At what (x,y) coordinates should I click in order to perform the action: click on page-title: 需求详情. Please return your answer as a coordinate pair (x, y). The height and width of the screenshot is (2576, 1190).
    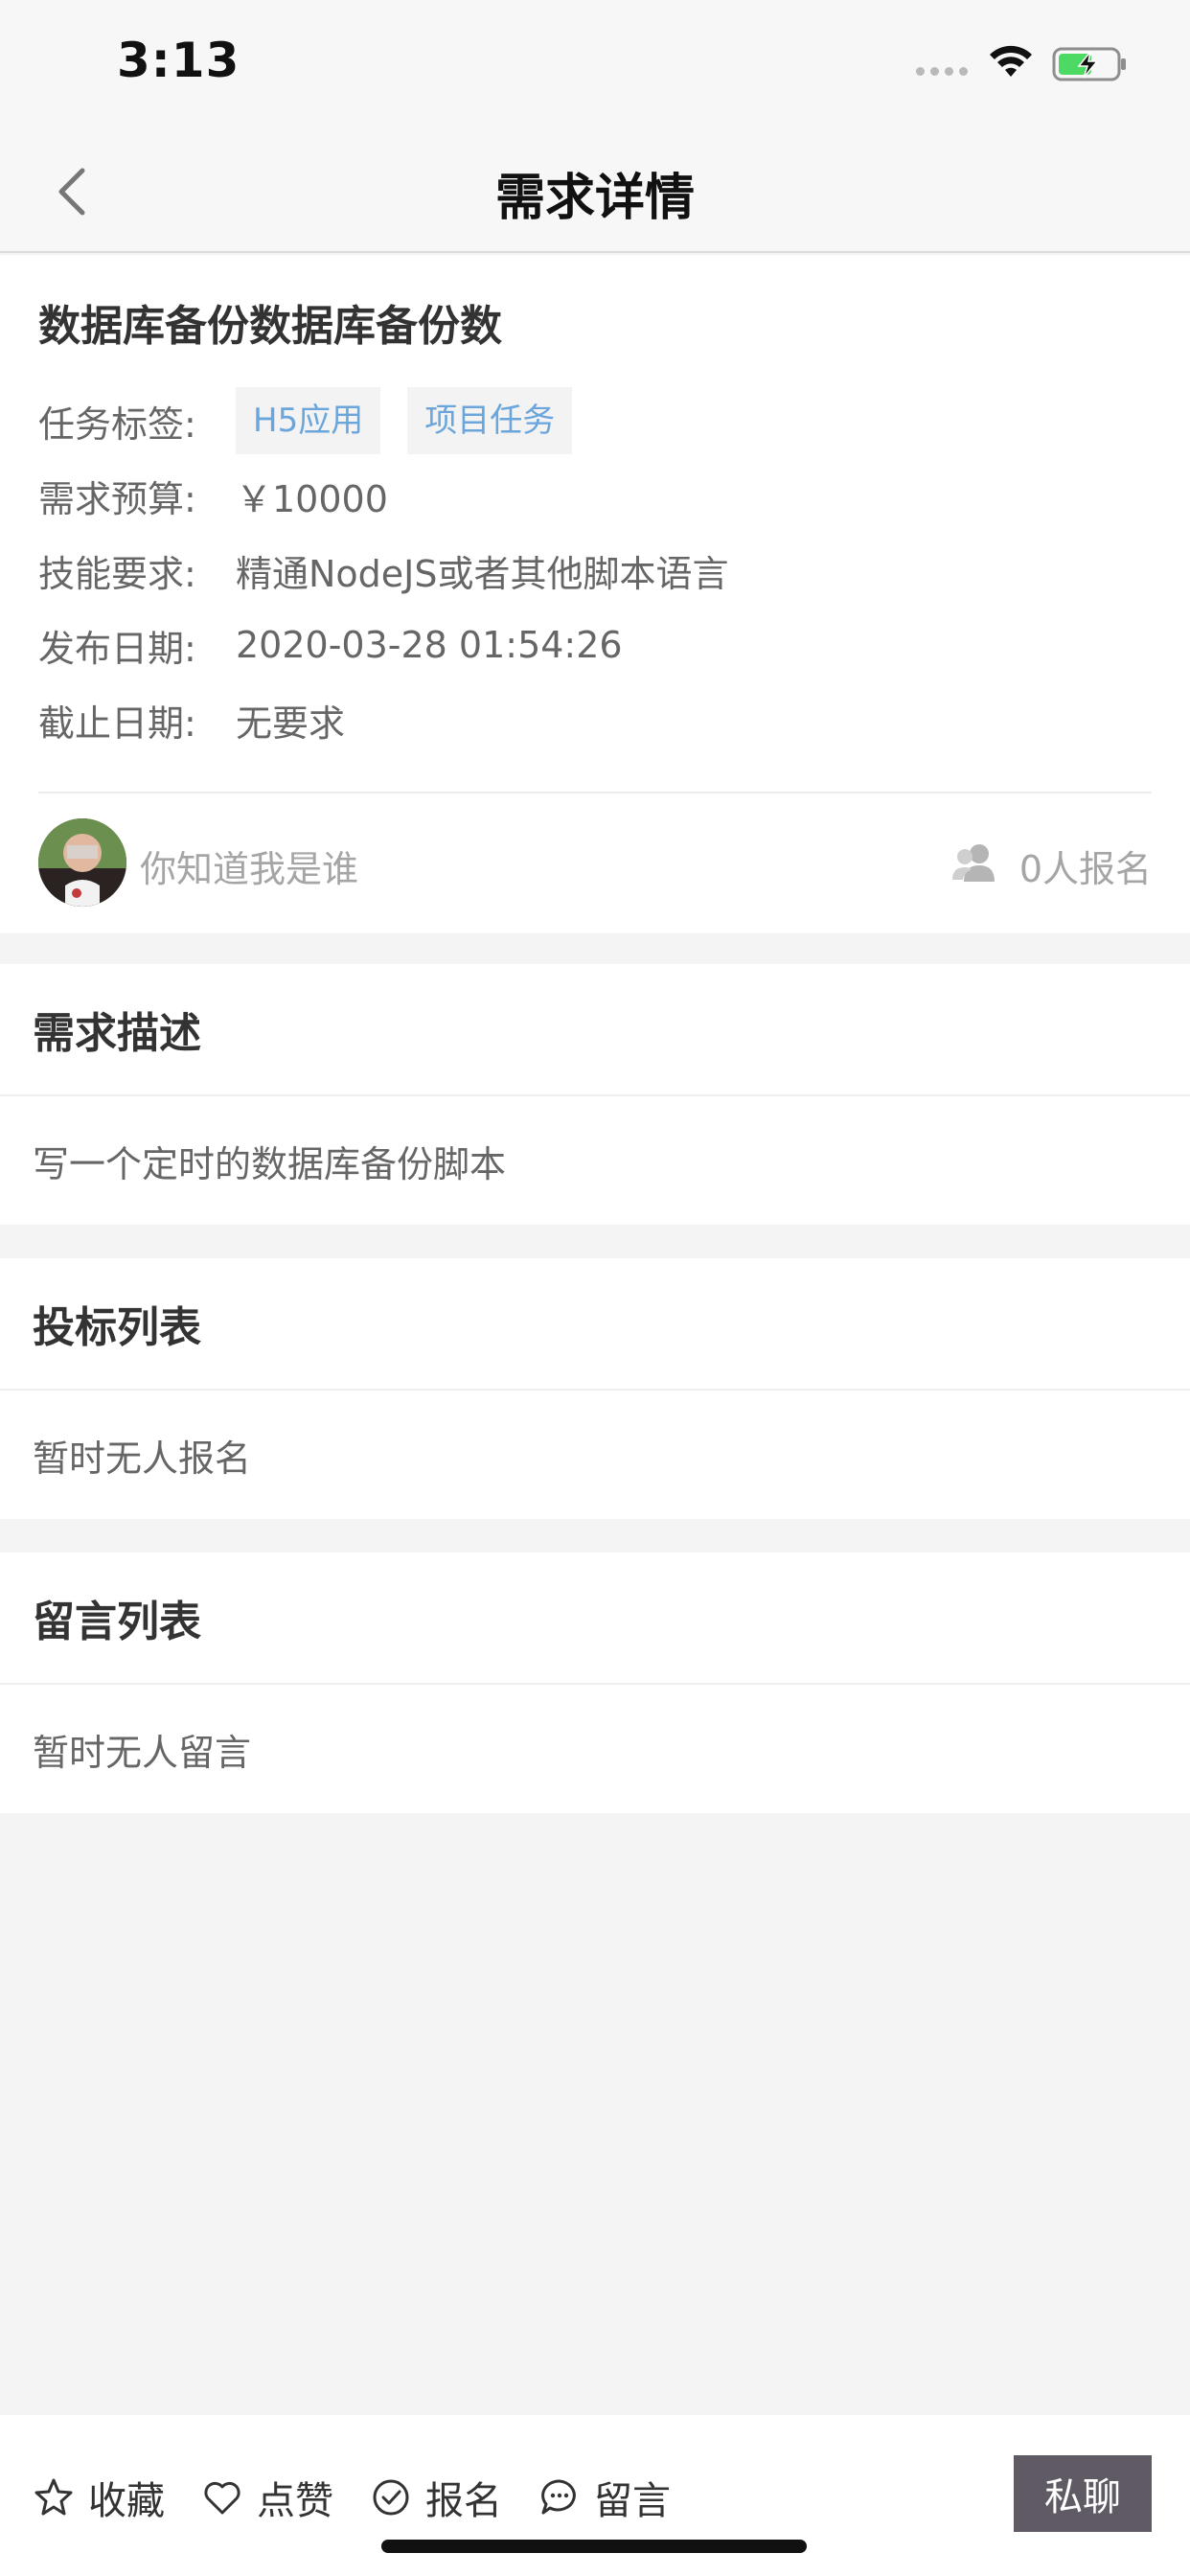
    Looking at the image, I should click on (594, 198).